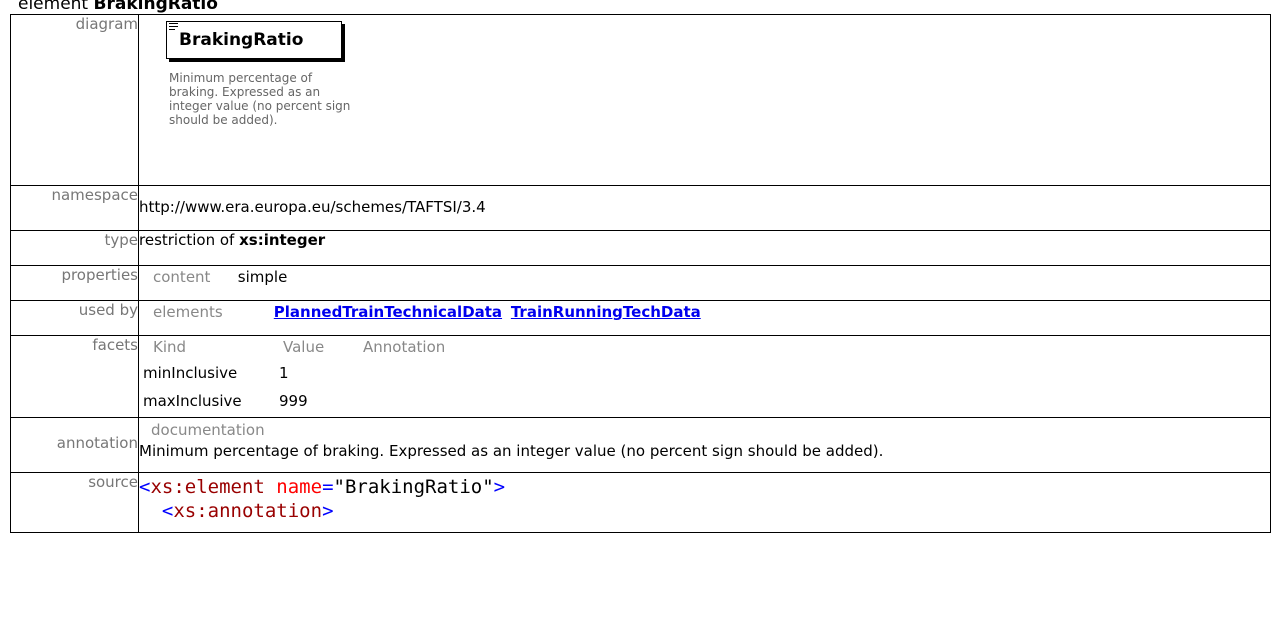 The width and height of the screenshot is (1279, 623). What do you see at coordinates (74, 248) in the screenshot?
I see `type-label: type` at bounding box center [74, 248].